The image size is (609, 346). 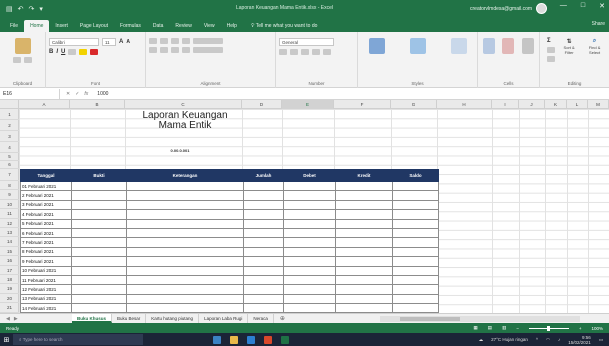 What do you see at coordinates (563, 6) in the screenshot?
I see `minimize-button: —` at bounding box center [563, 6].